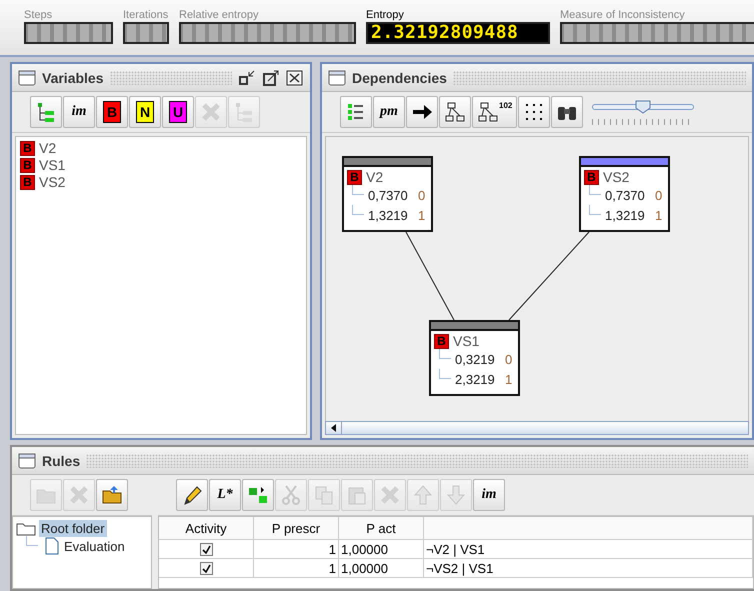  What do you see at coordinates (295, 78) in the screenshot?
I see `close-icon` at bounding box center [295, 78].